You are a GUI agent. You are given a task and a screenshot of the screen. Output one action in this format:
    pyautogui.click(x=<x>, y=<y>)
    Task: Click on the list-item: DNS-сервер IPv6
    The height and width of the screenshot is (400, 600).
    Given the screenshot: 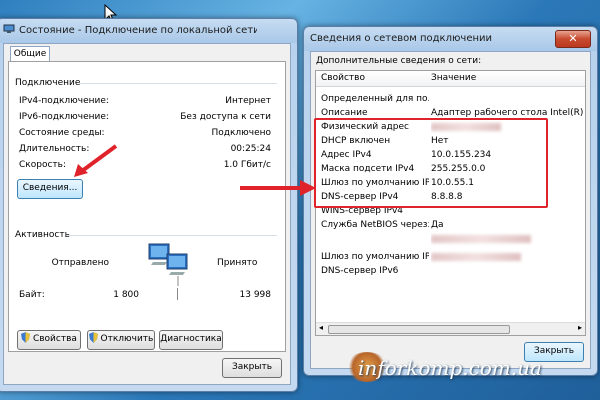 What is the action you would take?
    pyautogui.click(x=453, y=271)
    